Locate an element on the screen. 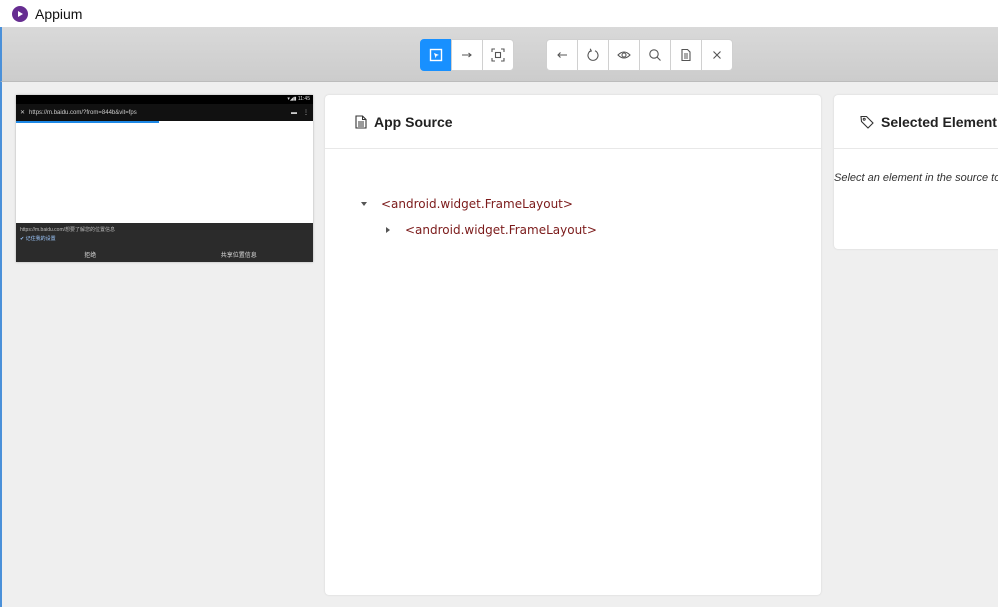 This screenshot has width=998, height=607. tag-icon is located at coordinates (867, 122).